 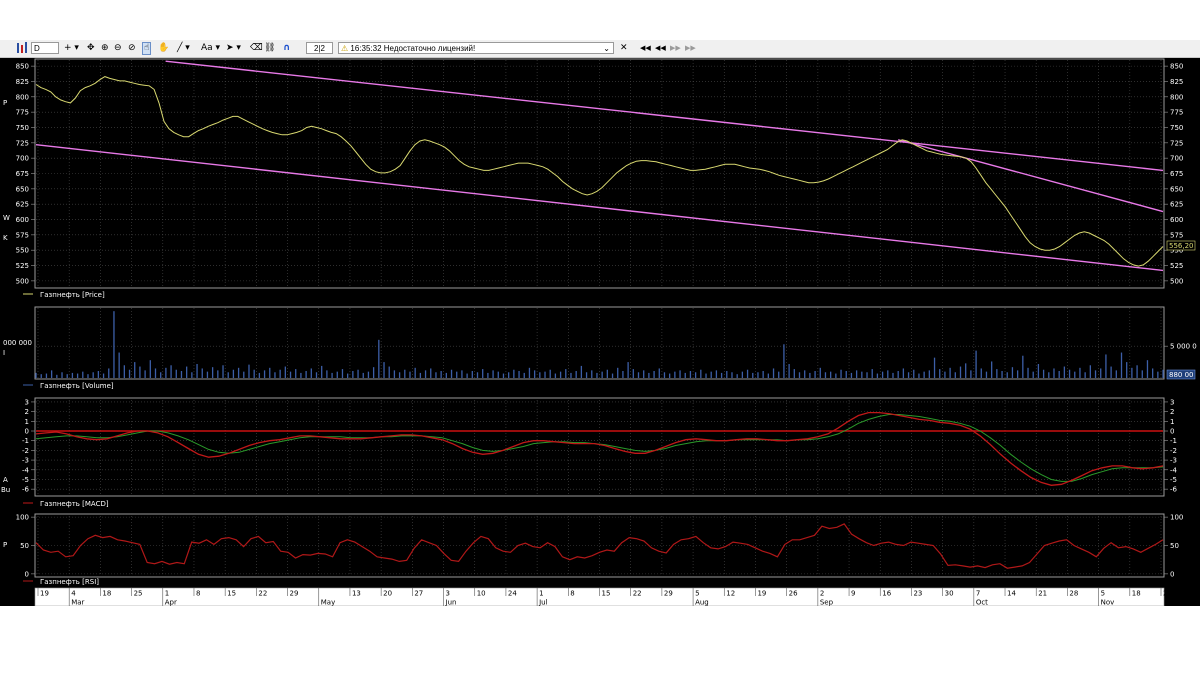 What do you see at coordinates (645, 48) in the screenshot?
I see `first-page-icon: ◀◀` at bounding box center [645, 48].